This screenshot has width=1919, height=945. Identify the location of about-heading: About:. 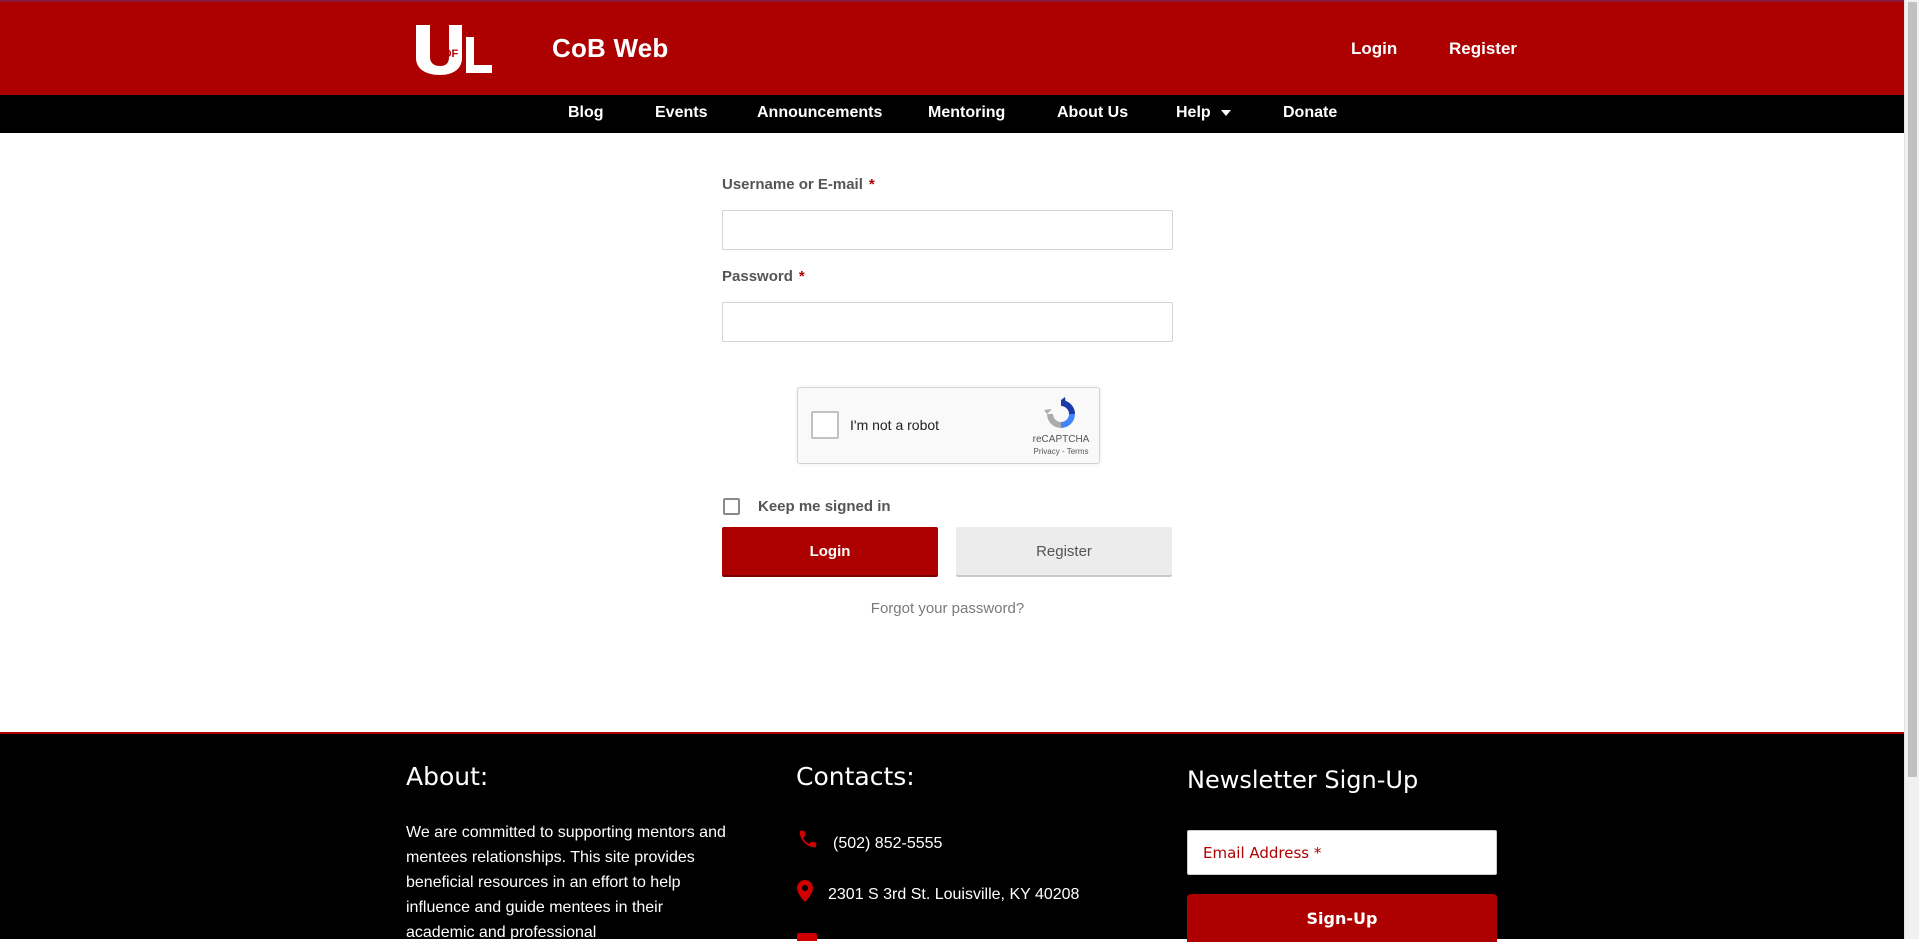
(447, 776).